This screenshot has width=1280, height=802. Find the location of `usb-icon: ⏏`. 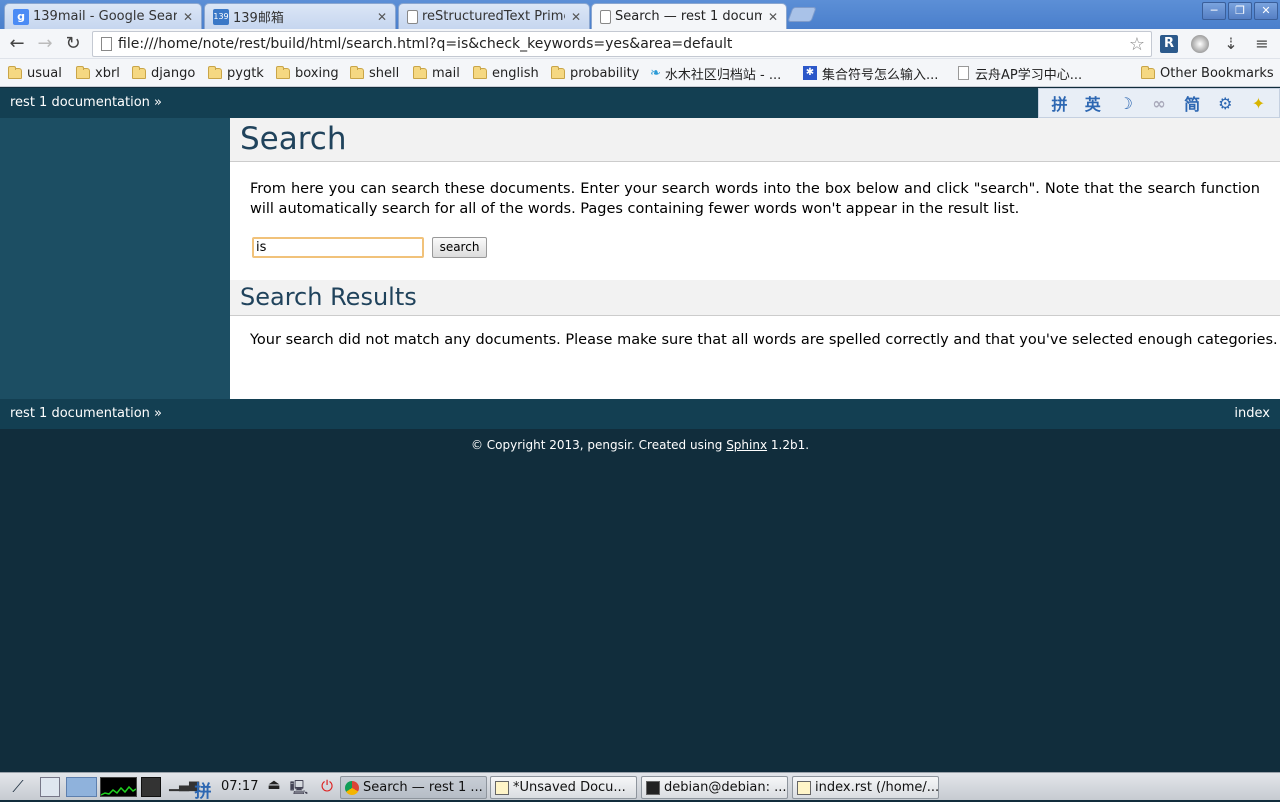

usb-icon: ⏏ is located at coordinates (274, 787).